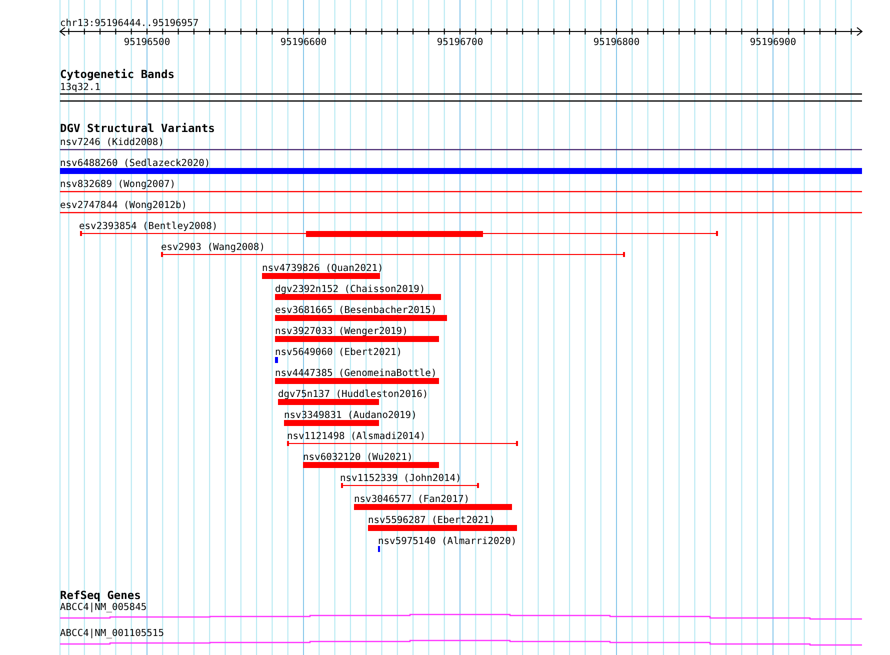 The height and width of the screenshot is (655, 890). Describe the element at coordinates (117, 74) in the screenshot. I see `track-title: Cytogenetic Bands` at that location.